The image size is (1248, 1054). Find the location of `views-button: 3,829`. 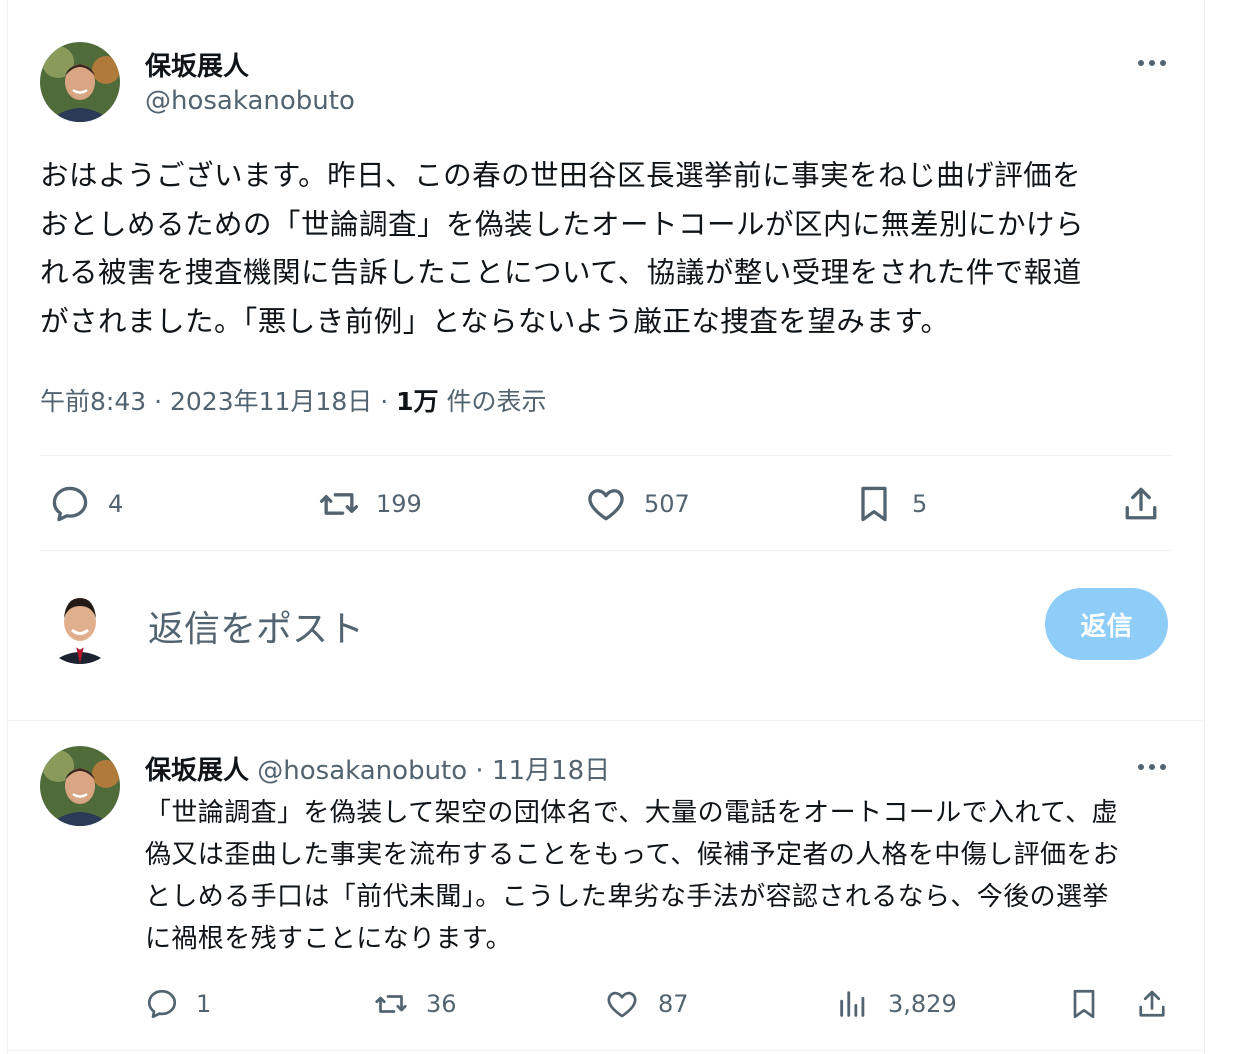

views-button: 3,829 is located at coordinates (896, 1004).